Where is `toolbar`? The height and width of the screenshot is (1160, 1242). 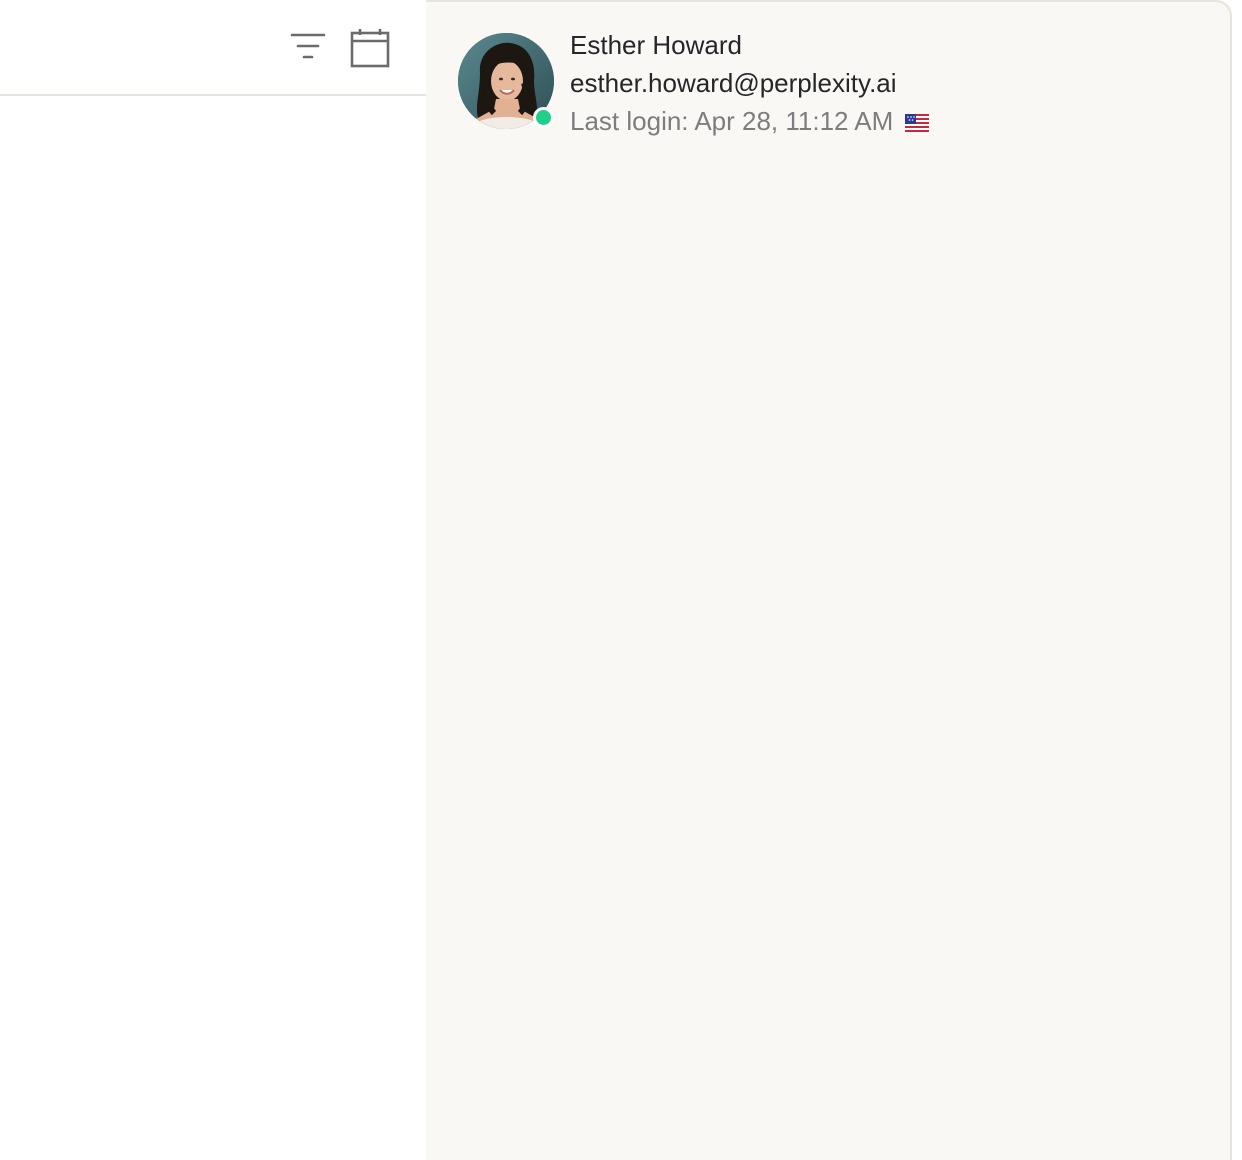 toolbar is located at coordinates (213, 48).